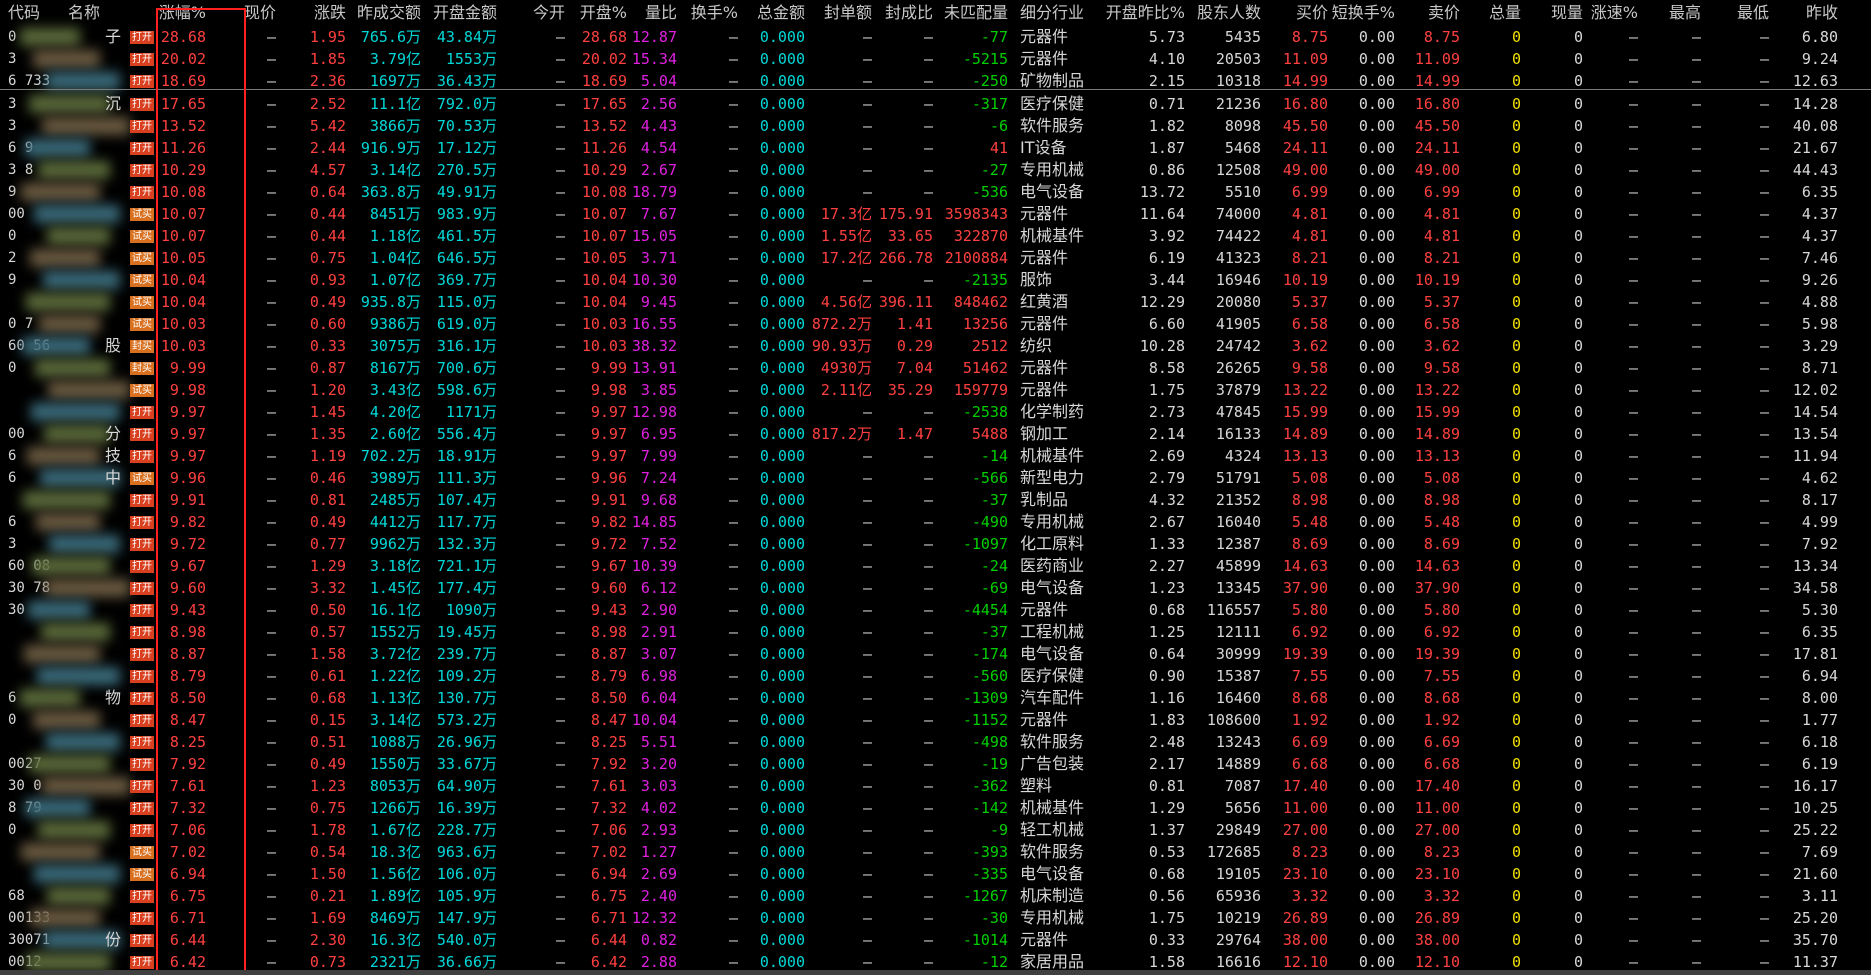  What do you see at coordinates (142, 874) in the screenshot?
I see `status-tag: 试买` at bounding box center [142, 874].